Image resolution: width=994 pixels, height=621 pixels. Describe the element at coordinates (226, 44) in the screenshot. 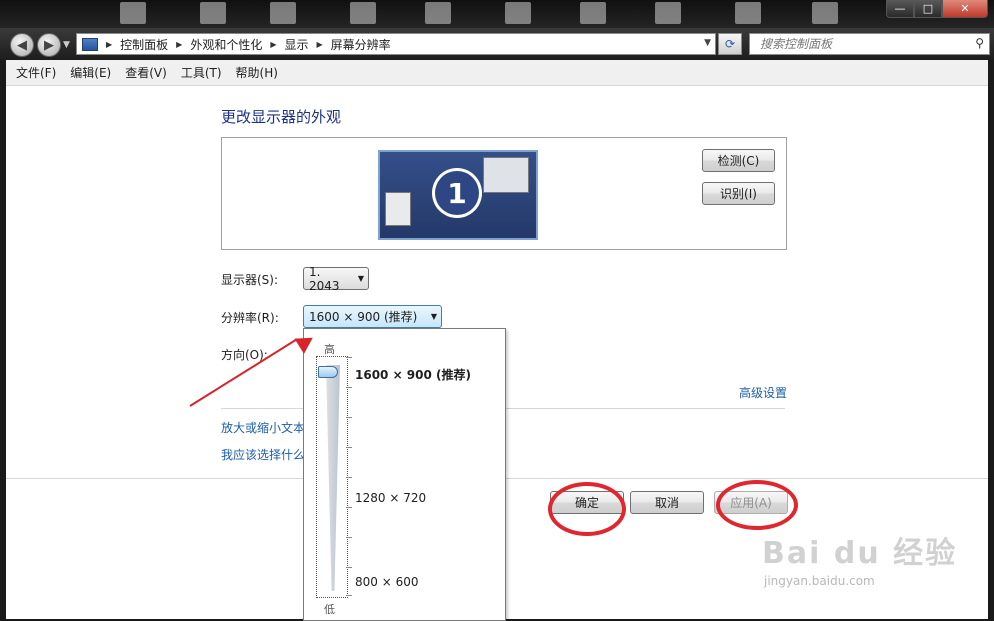

I see `breadcrumb-label: 外观和个性化` at that location.